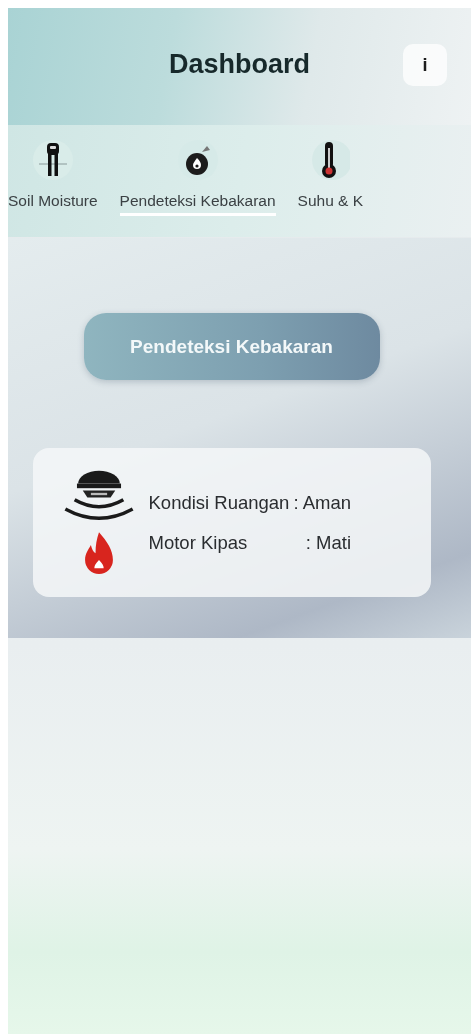 The height and width of the screenshot is (1034, 471). I want to click on thermometer-icon, so click(330, 160).